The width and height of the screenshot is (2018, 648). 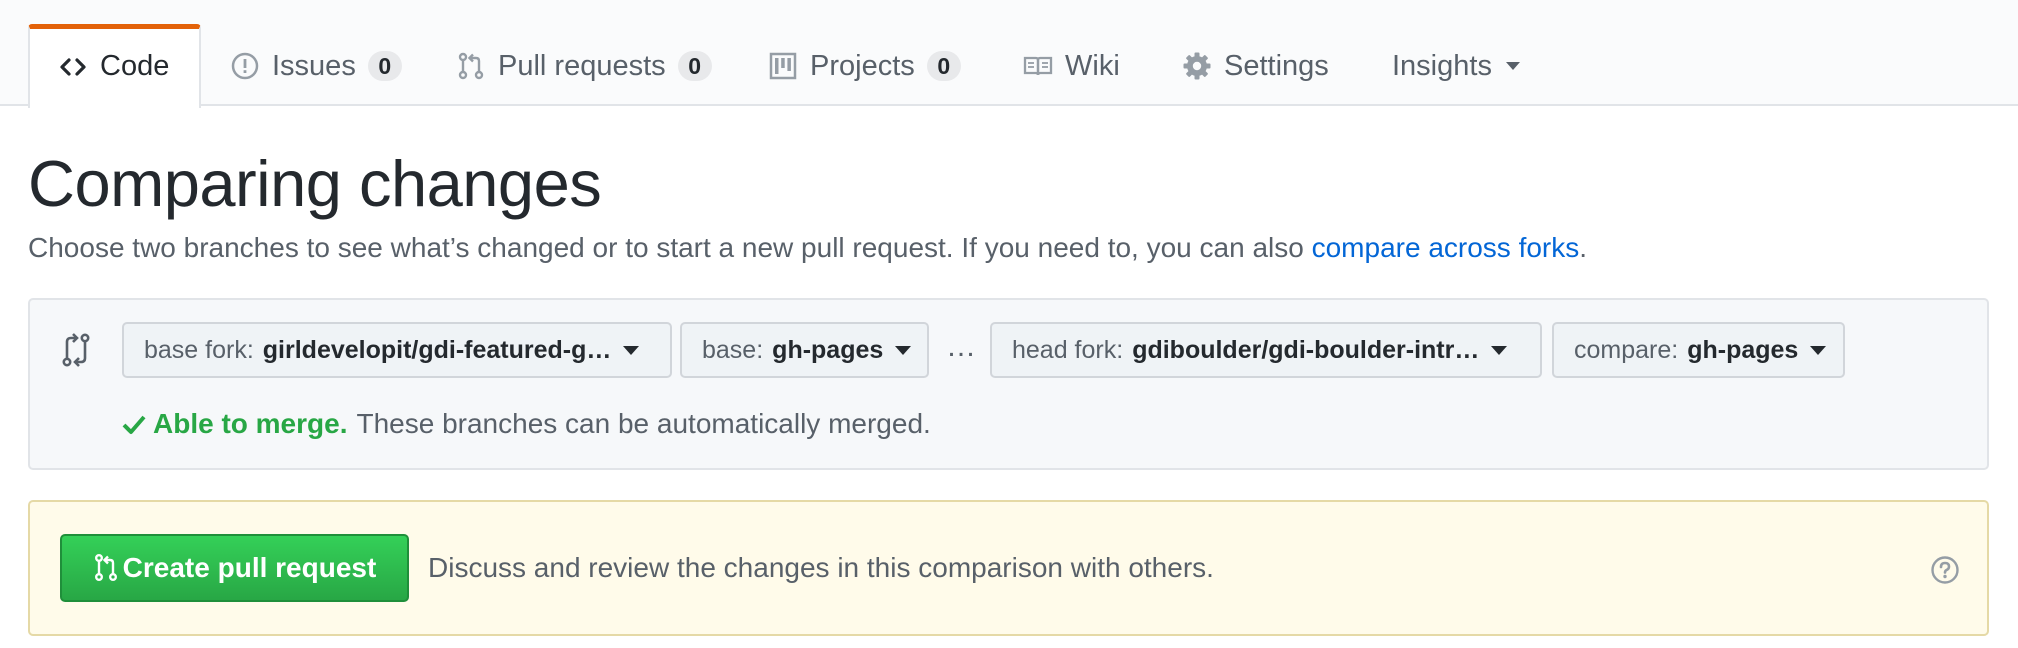 I want to click on tab-settings: Settings, so click(x=1255, y=66).